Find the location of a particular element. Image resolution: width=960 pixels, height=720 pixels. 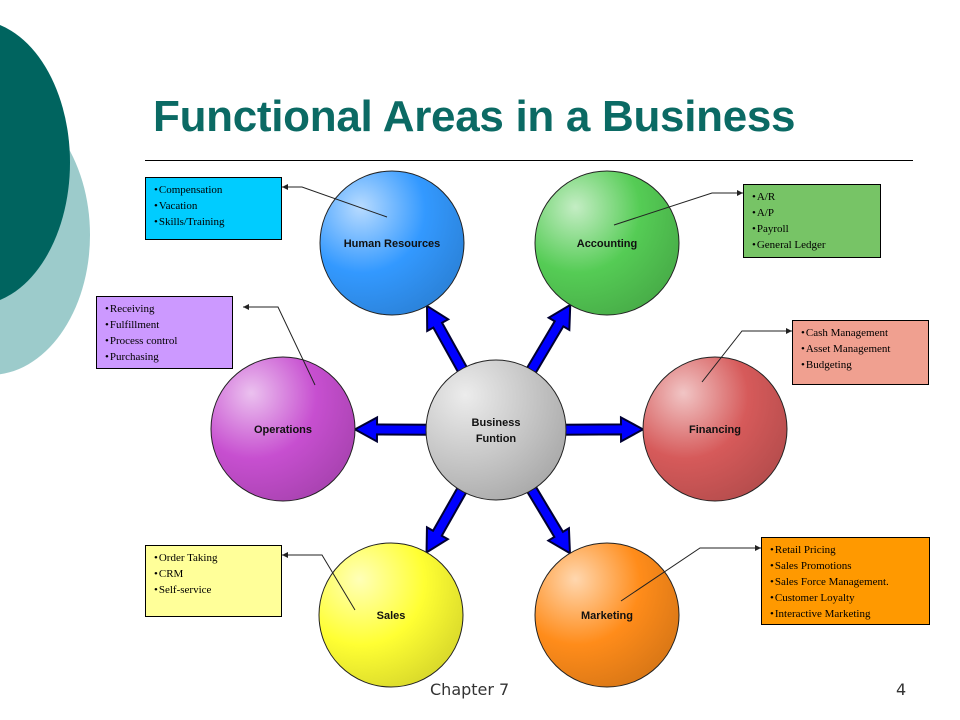

accounting-detail-item: A/R is located at coordinates (813, 197).